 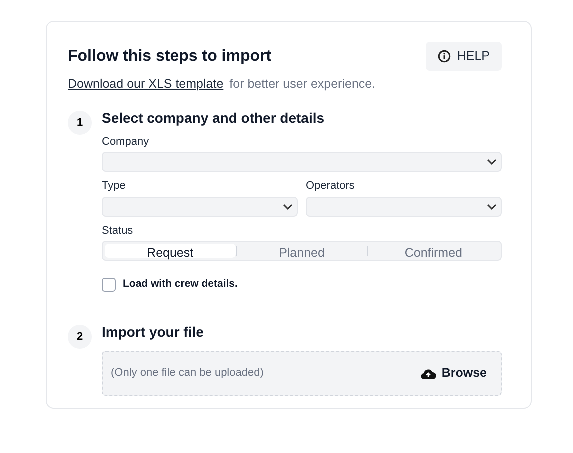 What do you see at coordinates (114, 186) in the screenshot?
I see `field-label: Type` at bounding box center [114, 186].